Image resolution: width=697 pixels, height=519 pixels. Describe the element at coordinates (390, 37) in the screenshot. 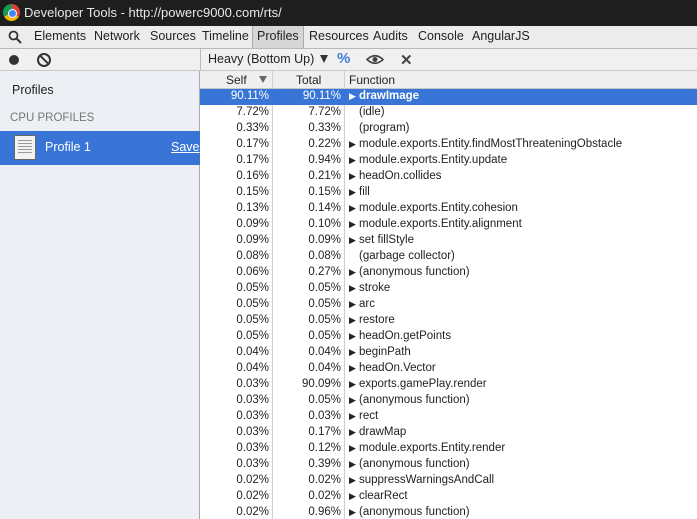

I see `tab-audits: Audits` at that location.